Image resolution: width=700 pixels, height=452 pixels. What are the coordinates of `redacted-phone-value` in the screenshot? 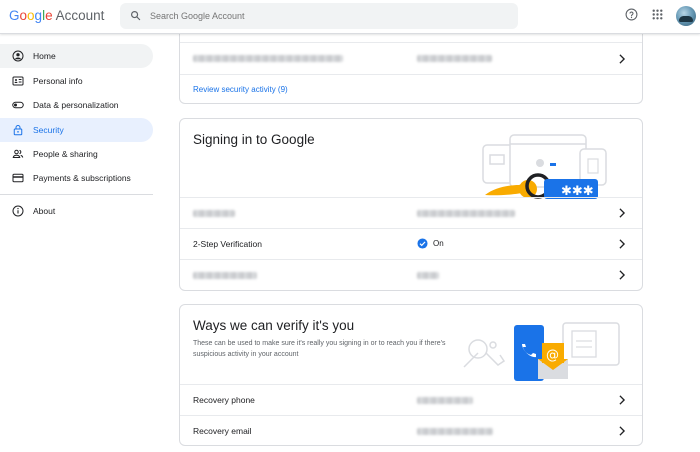 It's located at (445, 400).